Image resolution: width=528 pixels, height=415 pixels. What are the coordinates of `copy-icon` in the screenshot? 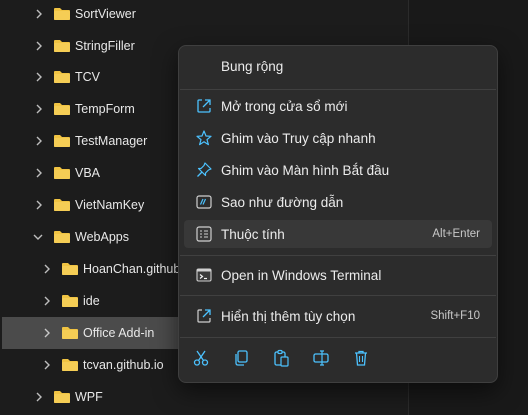 It's located at (241, 358).